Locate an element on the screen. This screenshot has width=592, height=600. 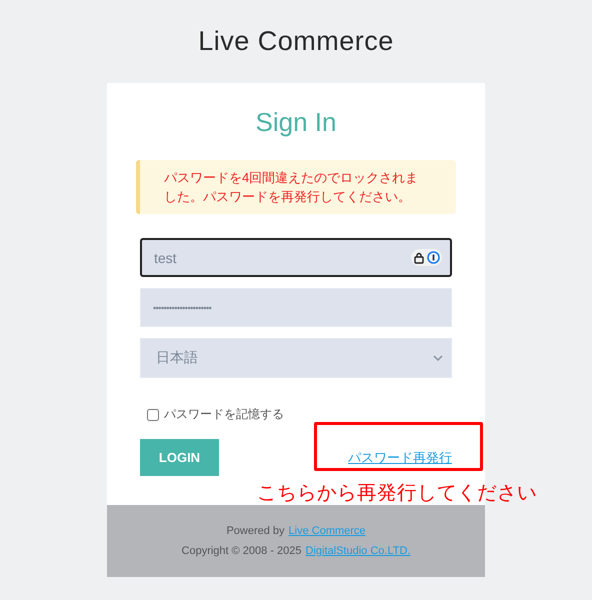
lock-alert: パスワードを4回間違えたのでロックされました。パスワードを再発行してください。 is located at coordinates (296, 187).